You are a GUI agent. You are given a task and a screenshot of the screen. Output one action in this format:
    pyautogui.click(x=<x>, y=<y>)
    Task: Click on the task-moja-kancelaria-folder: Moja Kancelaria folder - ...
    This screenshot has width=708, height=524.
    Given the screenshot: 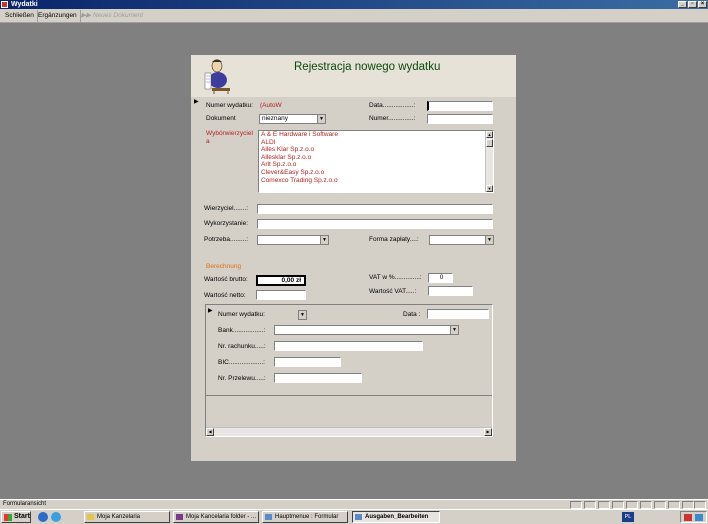 What is the action you would take?
    pyautogui.click(x=216, y=517)
    